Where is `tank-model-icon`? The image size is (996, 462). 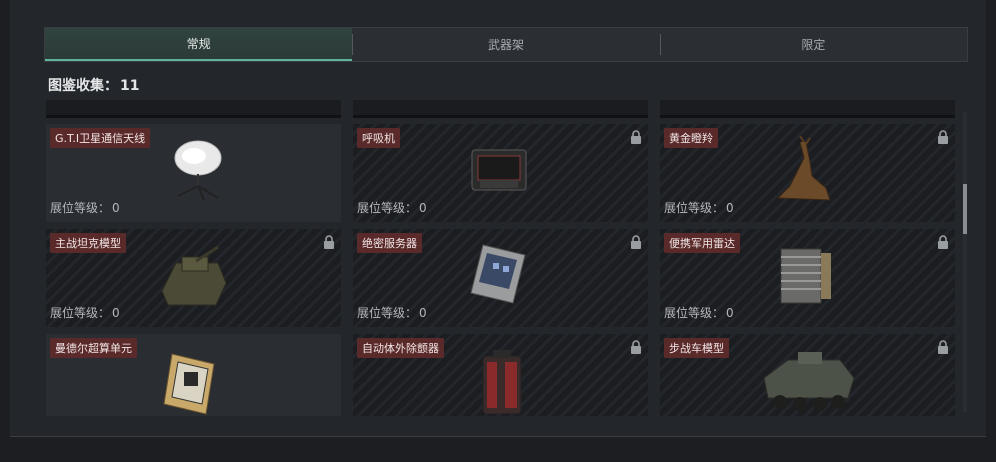 tank-model-icon is located at coordinates (194, 275).